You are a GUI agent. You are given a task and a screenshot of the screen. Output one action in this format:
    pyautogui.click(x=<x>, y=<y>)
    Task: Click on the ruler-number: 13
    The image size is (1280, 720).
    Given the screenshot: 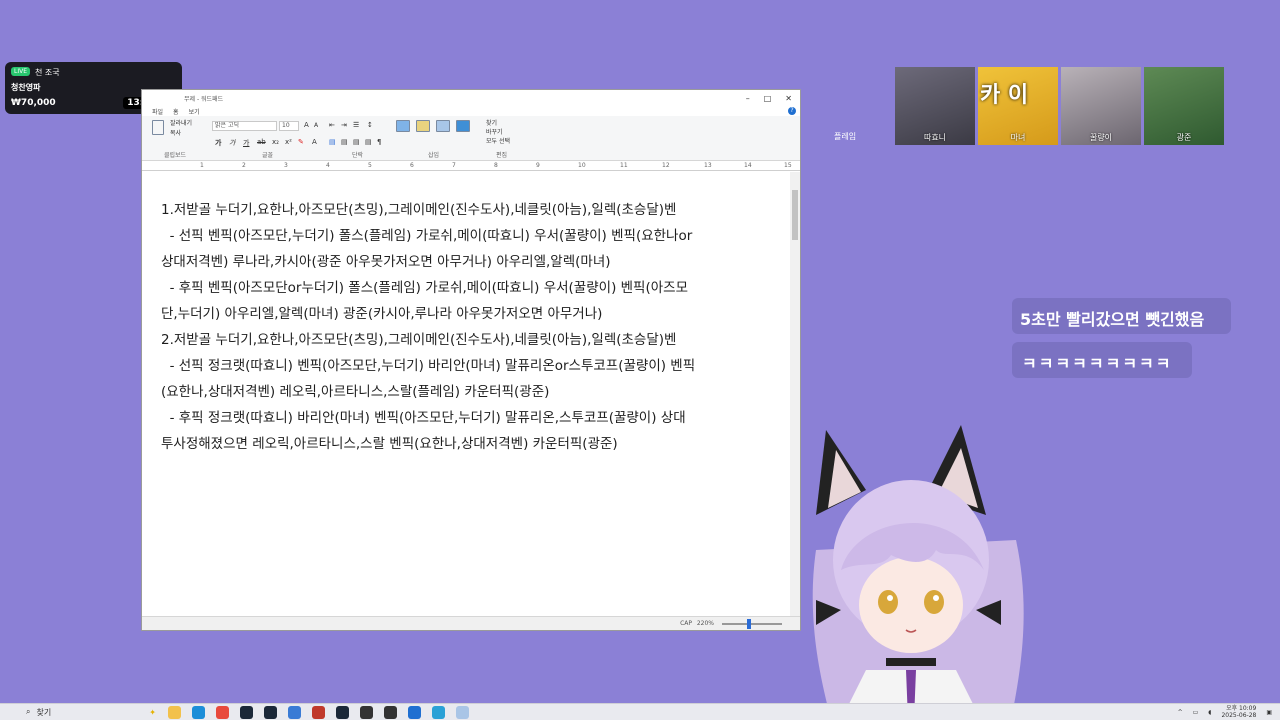 What is the action you would take?
    pyautogui.click(x=708, y=165)
    